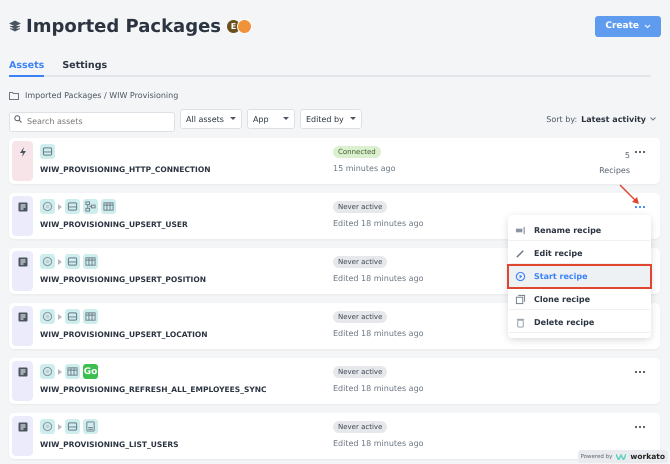  Describe the element at coordinates (562, 119) in the screenshot. I see `sort-label: Sort by:` at that location.